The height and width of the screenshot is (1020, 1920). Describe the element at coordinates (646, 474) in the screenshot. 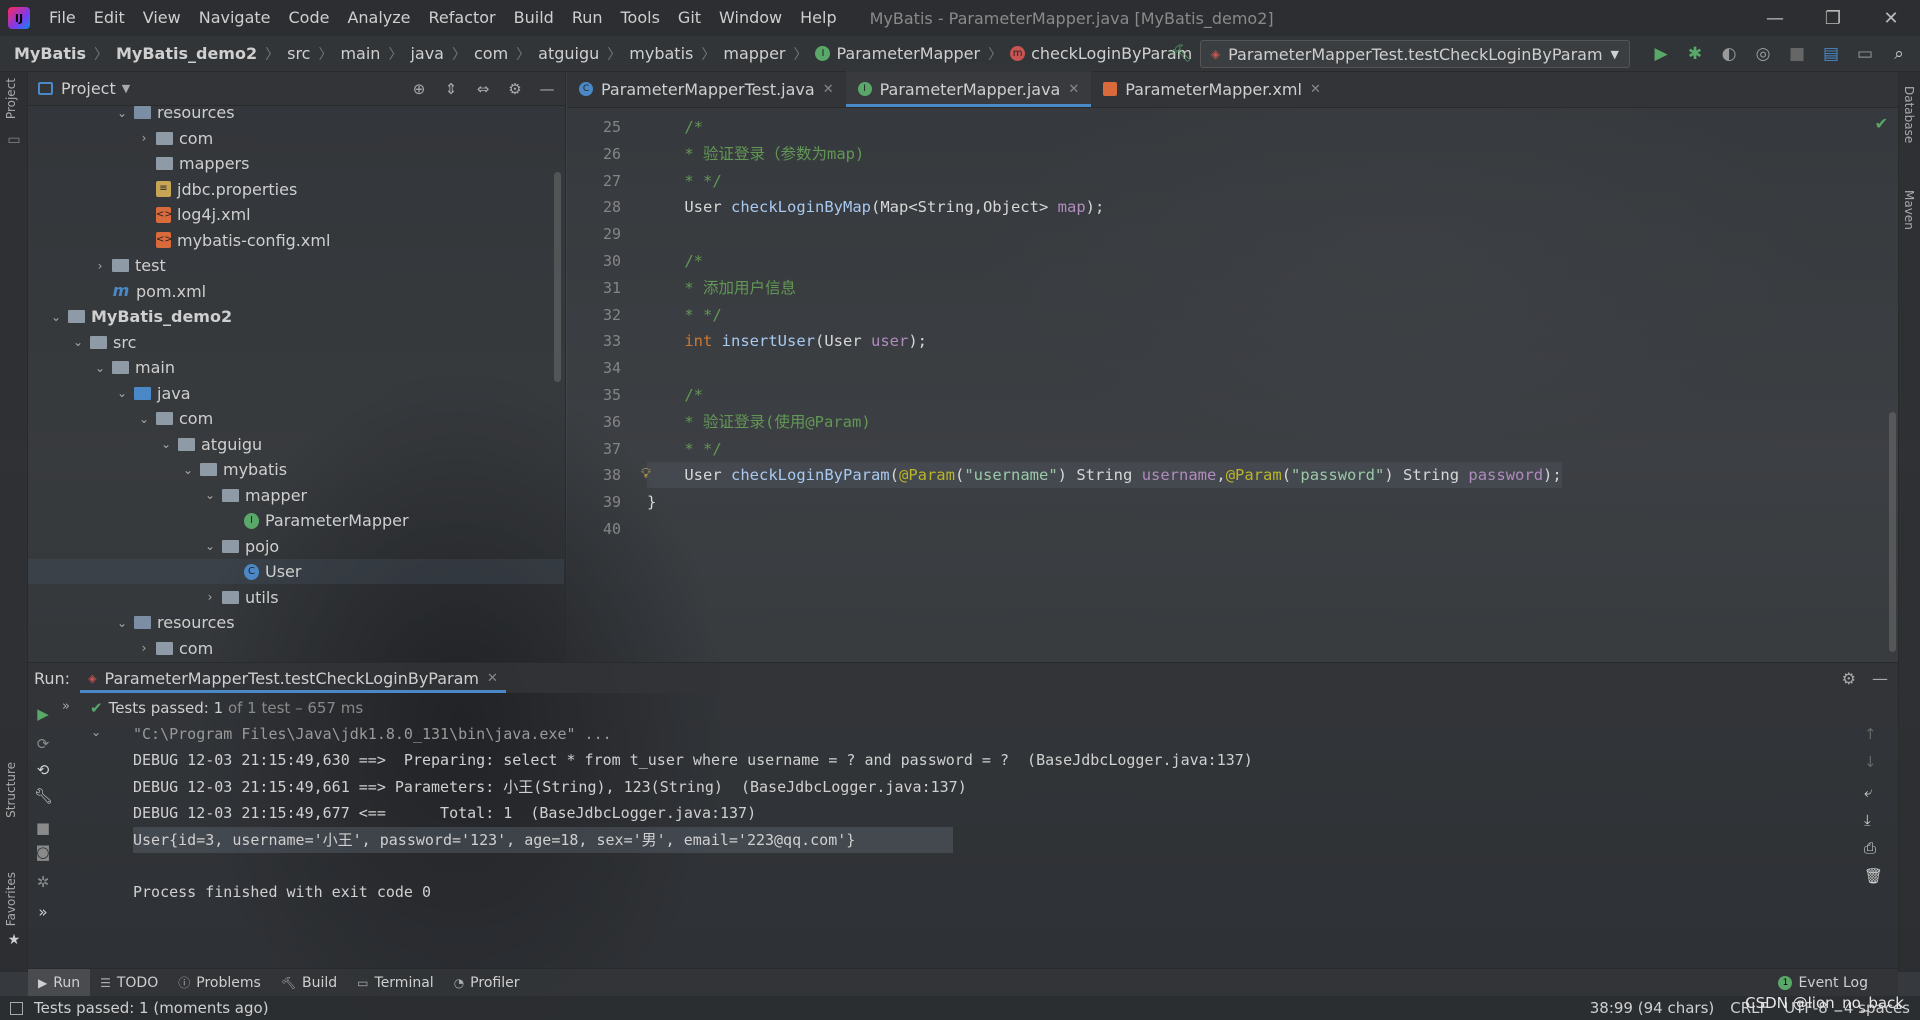

I see `lightbulb-icon: 💡︎` at that location.